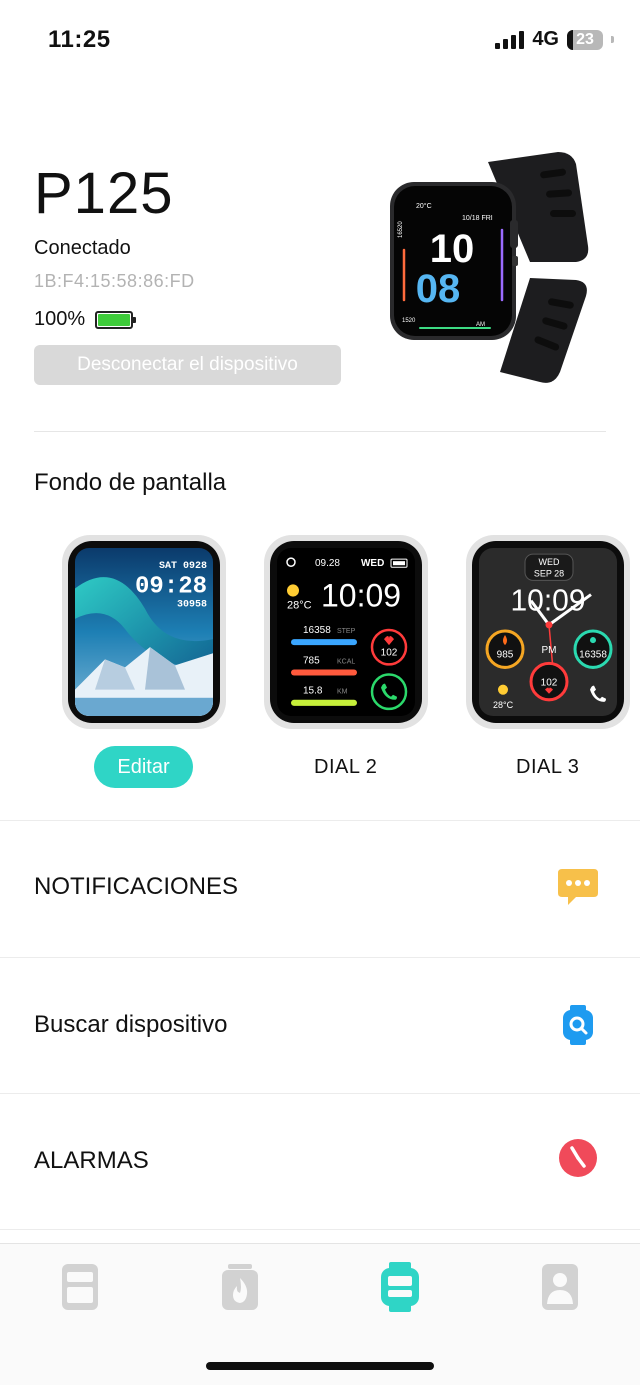 The height and width of the screenshot is (1385, 640). What do you see at coordinates (578, 887) in the screenshot?
I see `chat-bubble-icon` at bounding box center [578, 887].